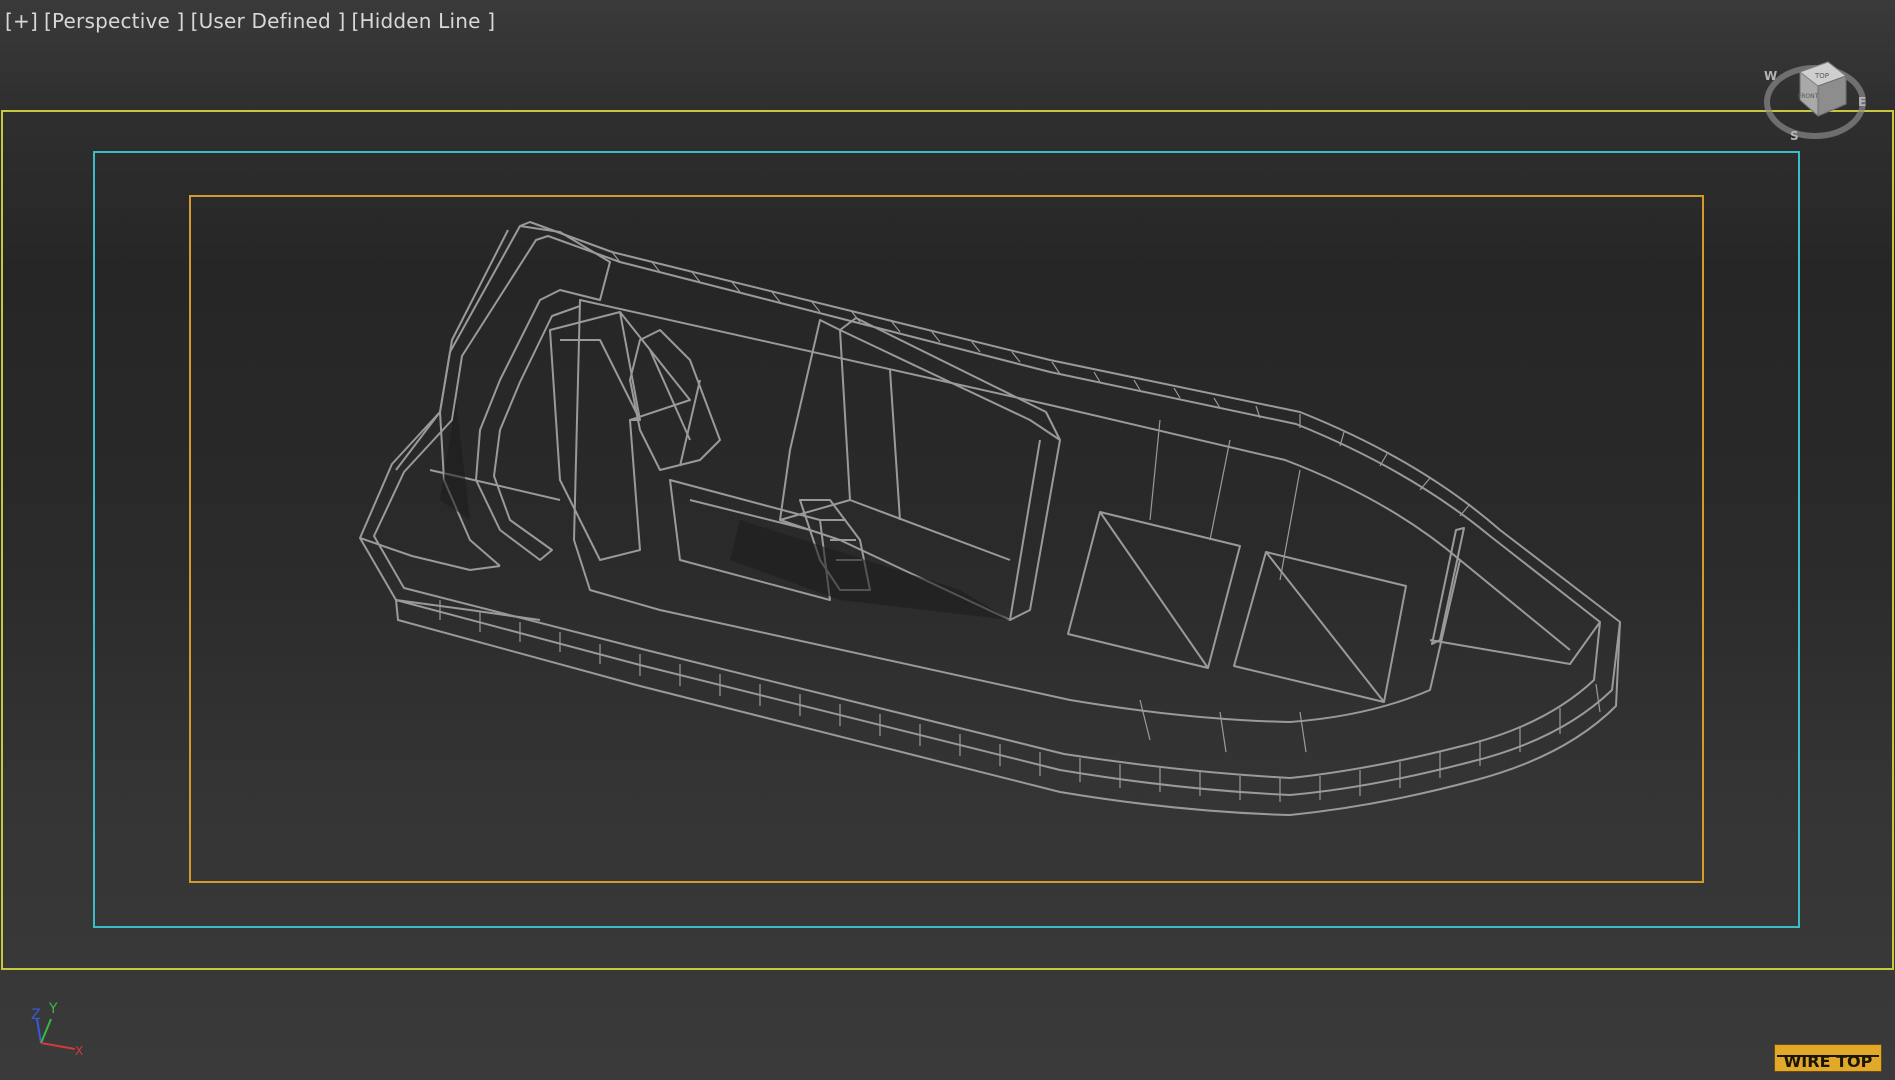 The width and height of the screenshot is (1895, 1080). What do you see at coordinates (455, 460) in the screenshot?
I see `shadow-rear` at bounding box center [455, 460].